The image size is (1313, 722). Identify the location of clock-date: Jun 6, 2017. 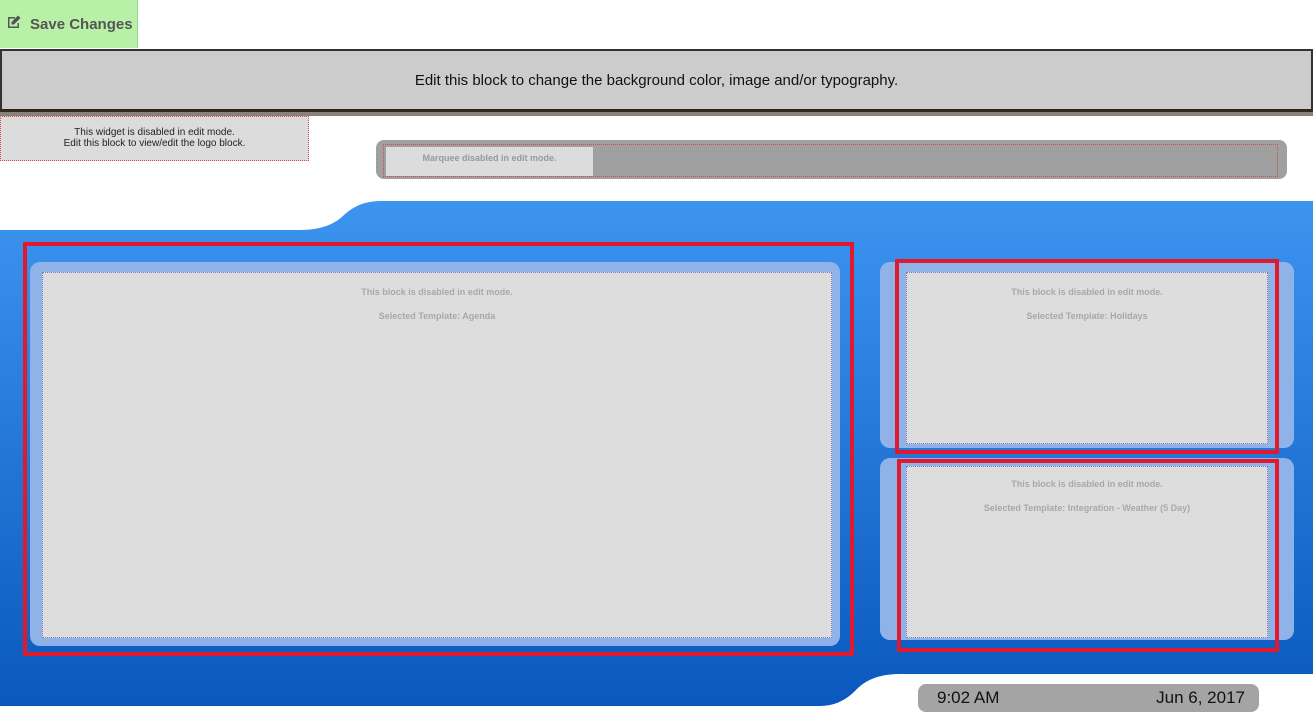
(1200, 697).